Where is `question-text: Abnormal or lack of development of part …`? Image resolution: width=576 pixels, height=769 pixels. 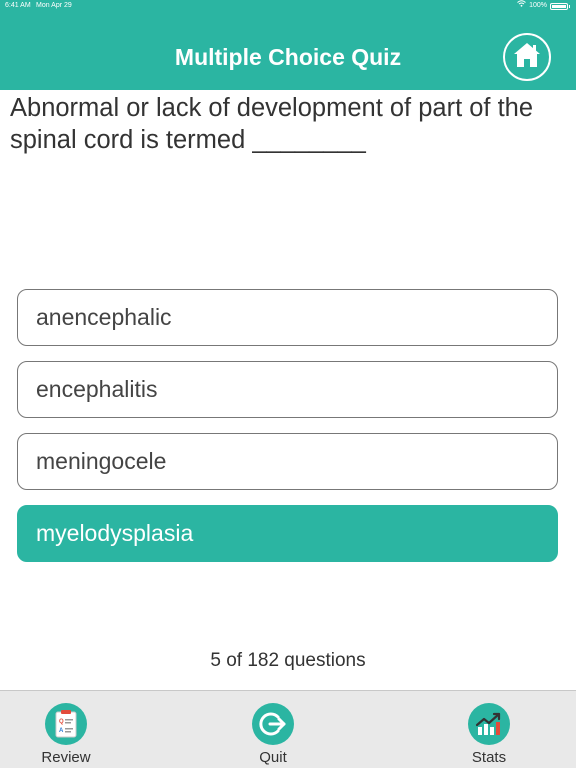 question-text: Abnormal or lack of development of part … is located at coordinates (272, 124).